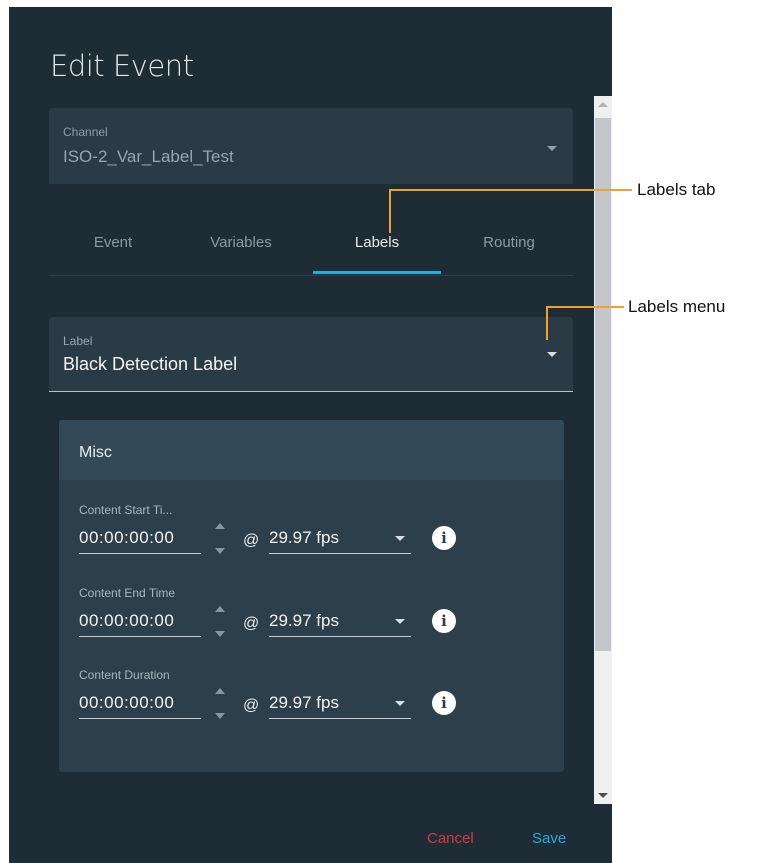 This screenshot has width=760, height=863. What do you see at coordinates (603, 104) in the screenshot?
I see `scroll-up-icon` at bounding box center [603, 104].